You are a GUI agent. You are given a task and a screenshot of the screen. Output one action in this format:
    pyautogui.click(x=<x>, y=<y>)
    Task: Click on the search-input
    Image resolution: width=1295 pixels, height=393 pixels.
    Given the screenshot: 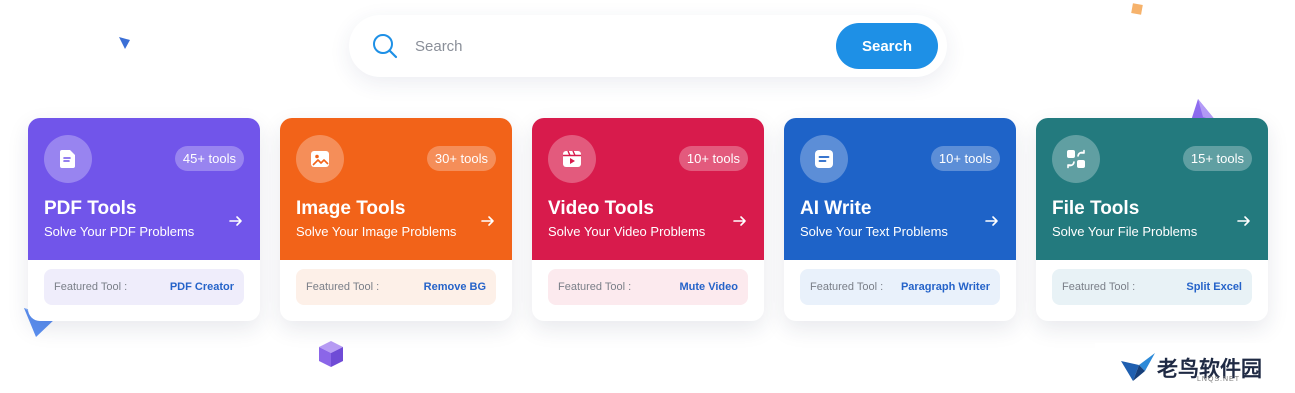 What is the action you would take?
    pyautogui.click(x=615, y=46)
    